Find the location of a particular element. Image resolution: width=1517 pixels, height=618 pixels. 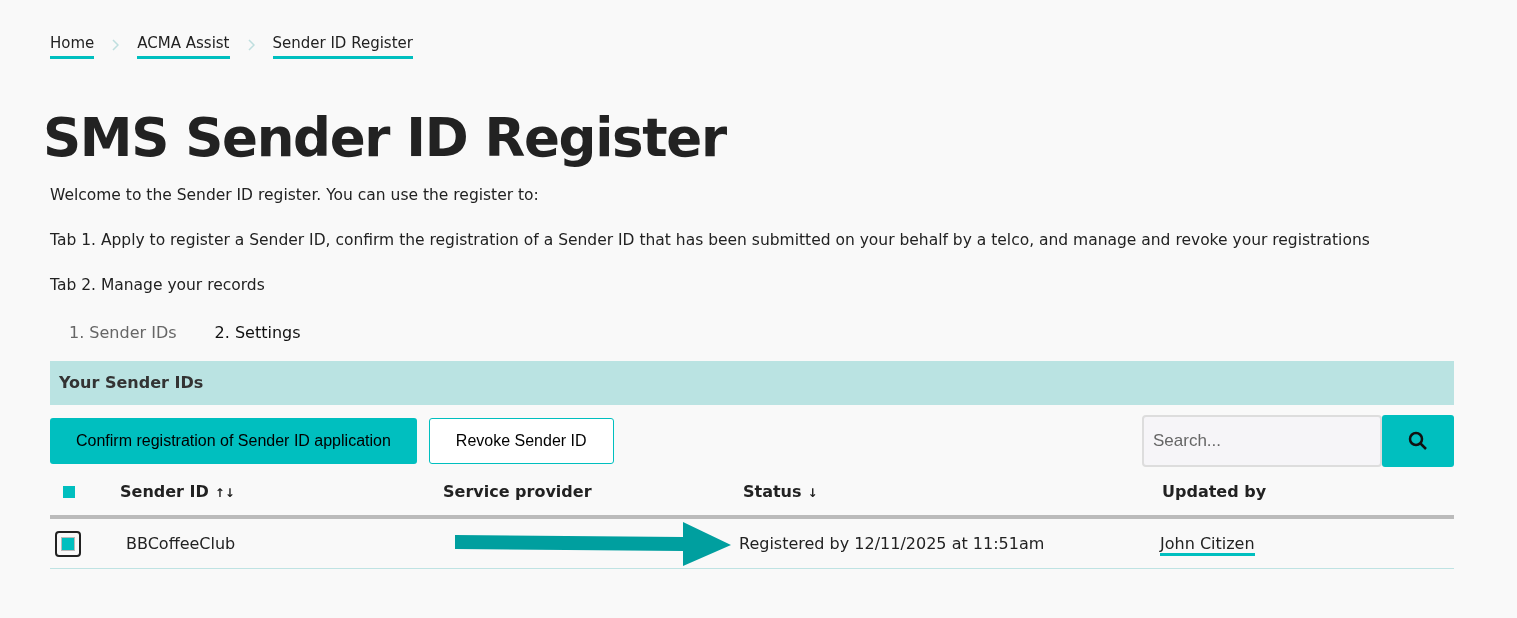

panel-header: Your Sender IDs is located at coordinates (752, 383).